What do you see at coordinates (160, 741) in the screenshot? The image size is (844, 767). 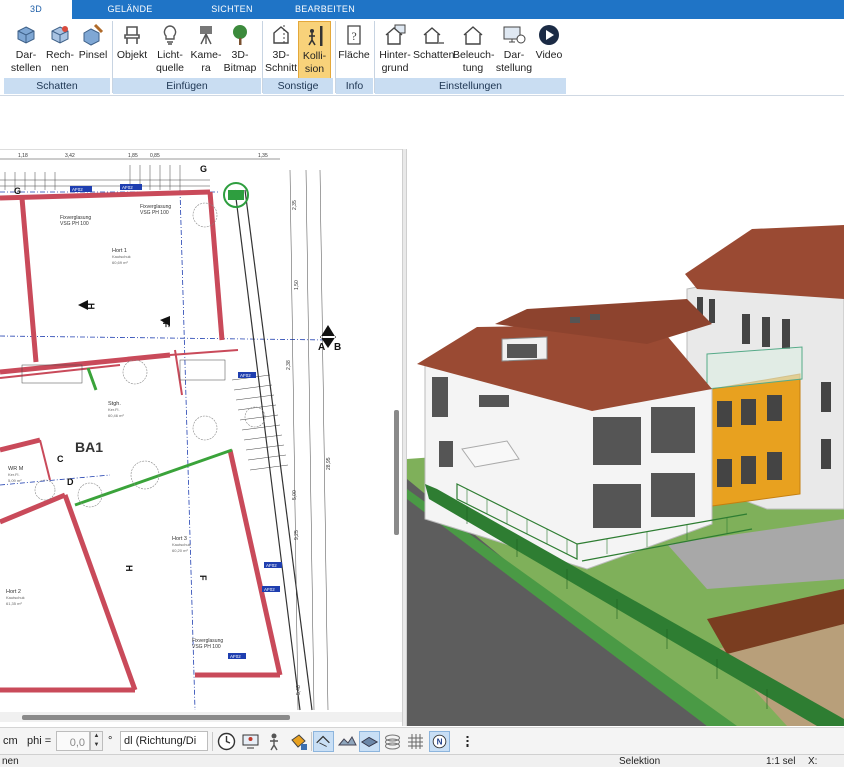 I see `direction-select-value: dl (Richtung/Di` at bounding box center [160, 741].